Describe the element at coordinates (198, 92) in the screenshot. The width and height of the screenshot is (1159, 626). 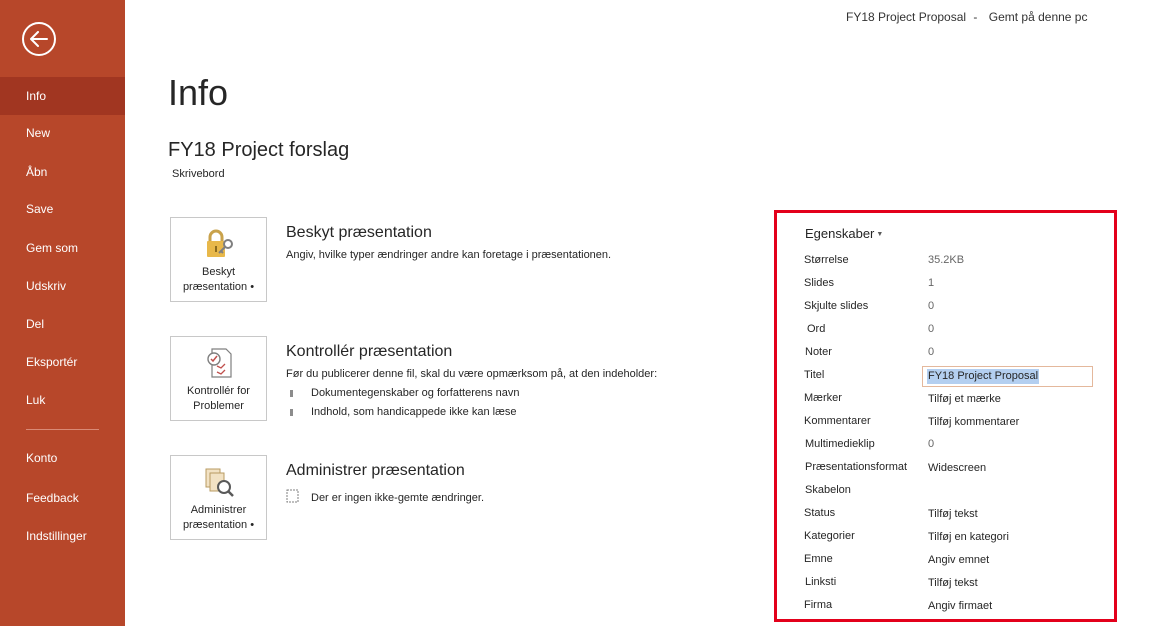
I see `page-title: Info` at that location.